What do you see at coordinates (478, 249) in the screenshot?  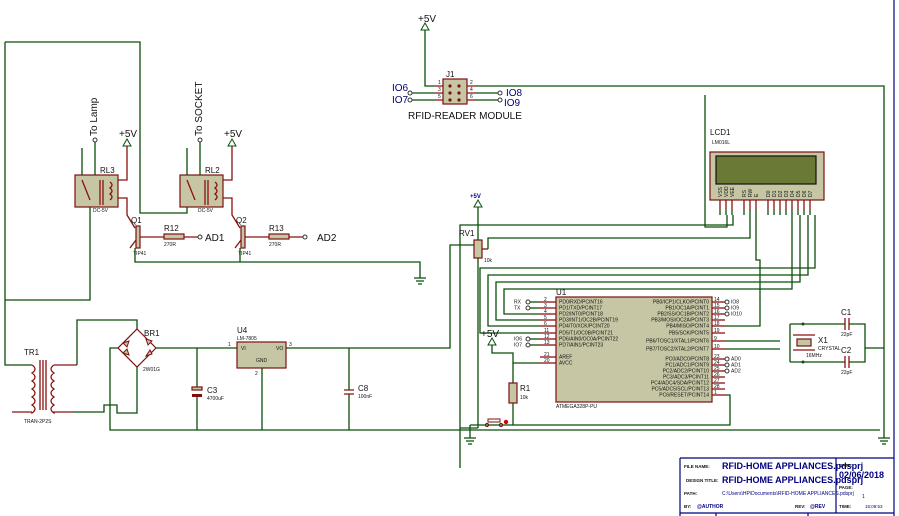 I see `rv1-body` at bounding box center [478, 249].